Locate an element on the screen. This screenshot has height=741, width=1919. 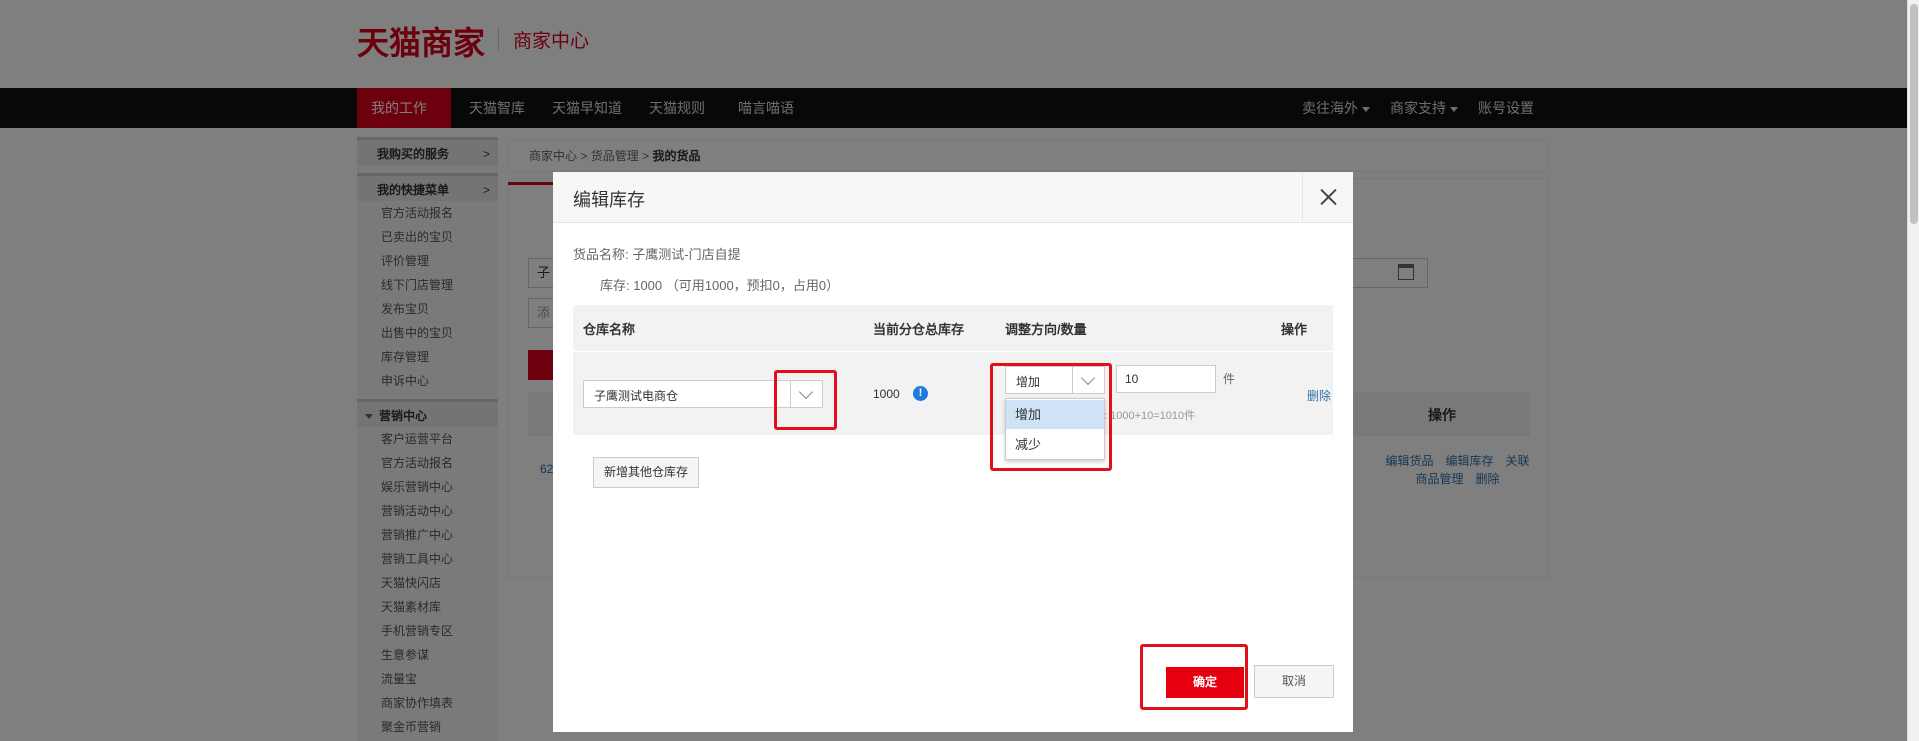
cancel-button: 取消 is located at coordinates (1294, 681).